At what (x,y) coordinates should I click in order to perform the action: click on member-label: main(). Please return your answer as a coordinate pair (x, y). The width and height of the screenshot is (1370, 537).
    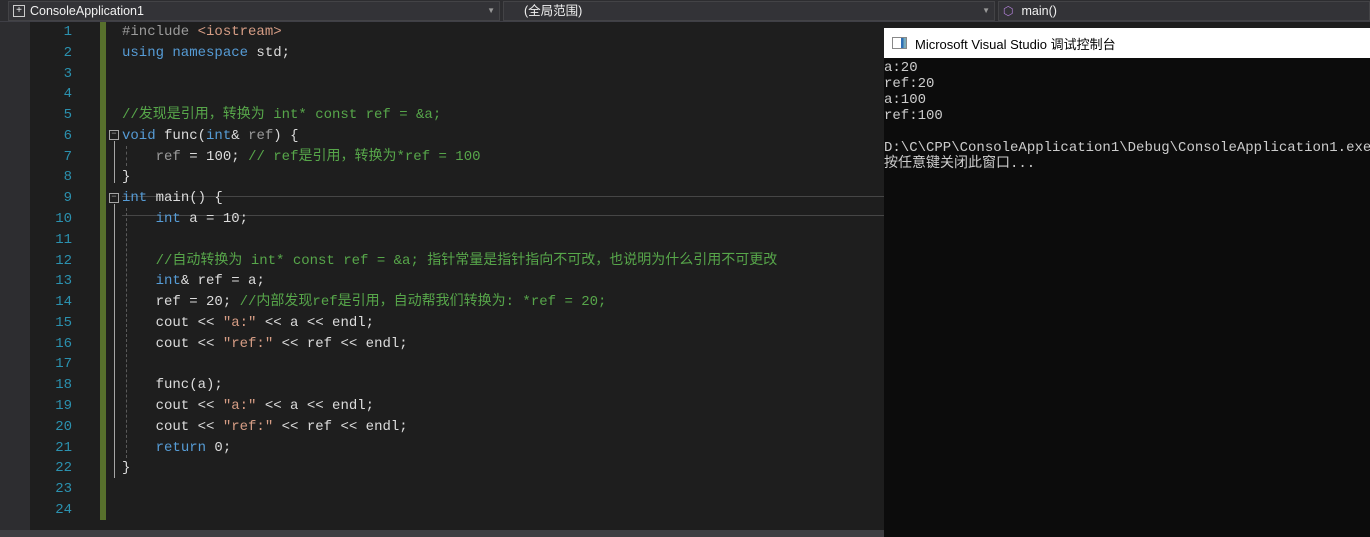
    Looking at the image, I should click on (1039, 11).